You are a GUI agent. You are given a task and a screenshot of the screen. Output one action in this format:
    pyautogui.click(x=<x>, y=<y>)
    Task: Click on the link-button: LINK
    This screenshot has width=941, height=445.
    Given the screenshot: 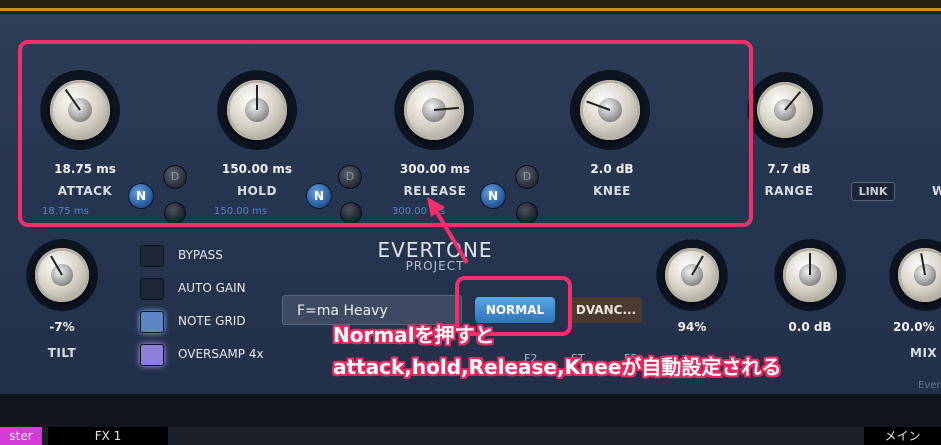 What is the action you would take?
    pyautogui.click(x=873, y=191)
    